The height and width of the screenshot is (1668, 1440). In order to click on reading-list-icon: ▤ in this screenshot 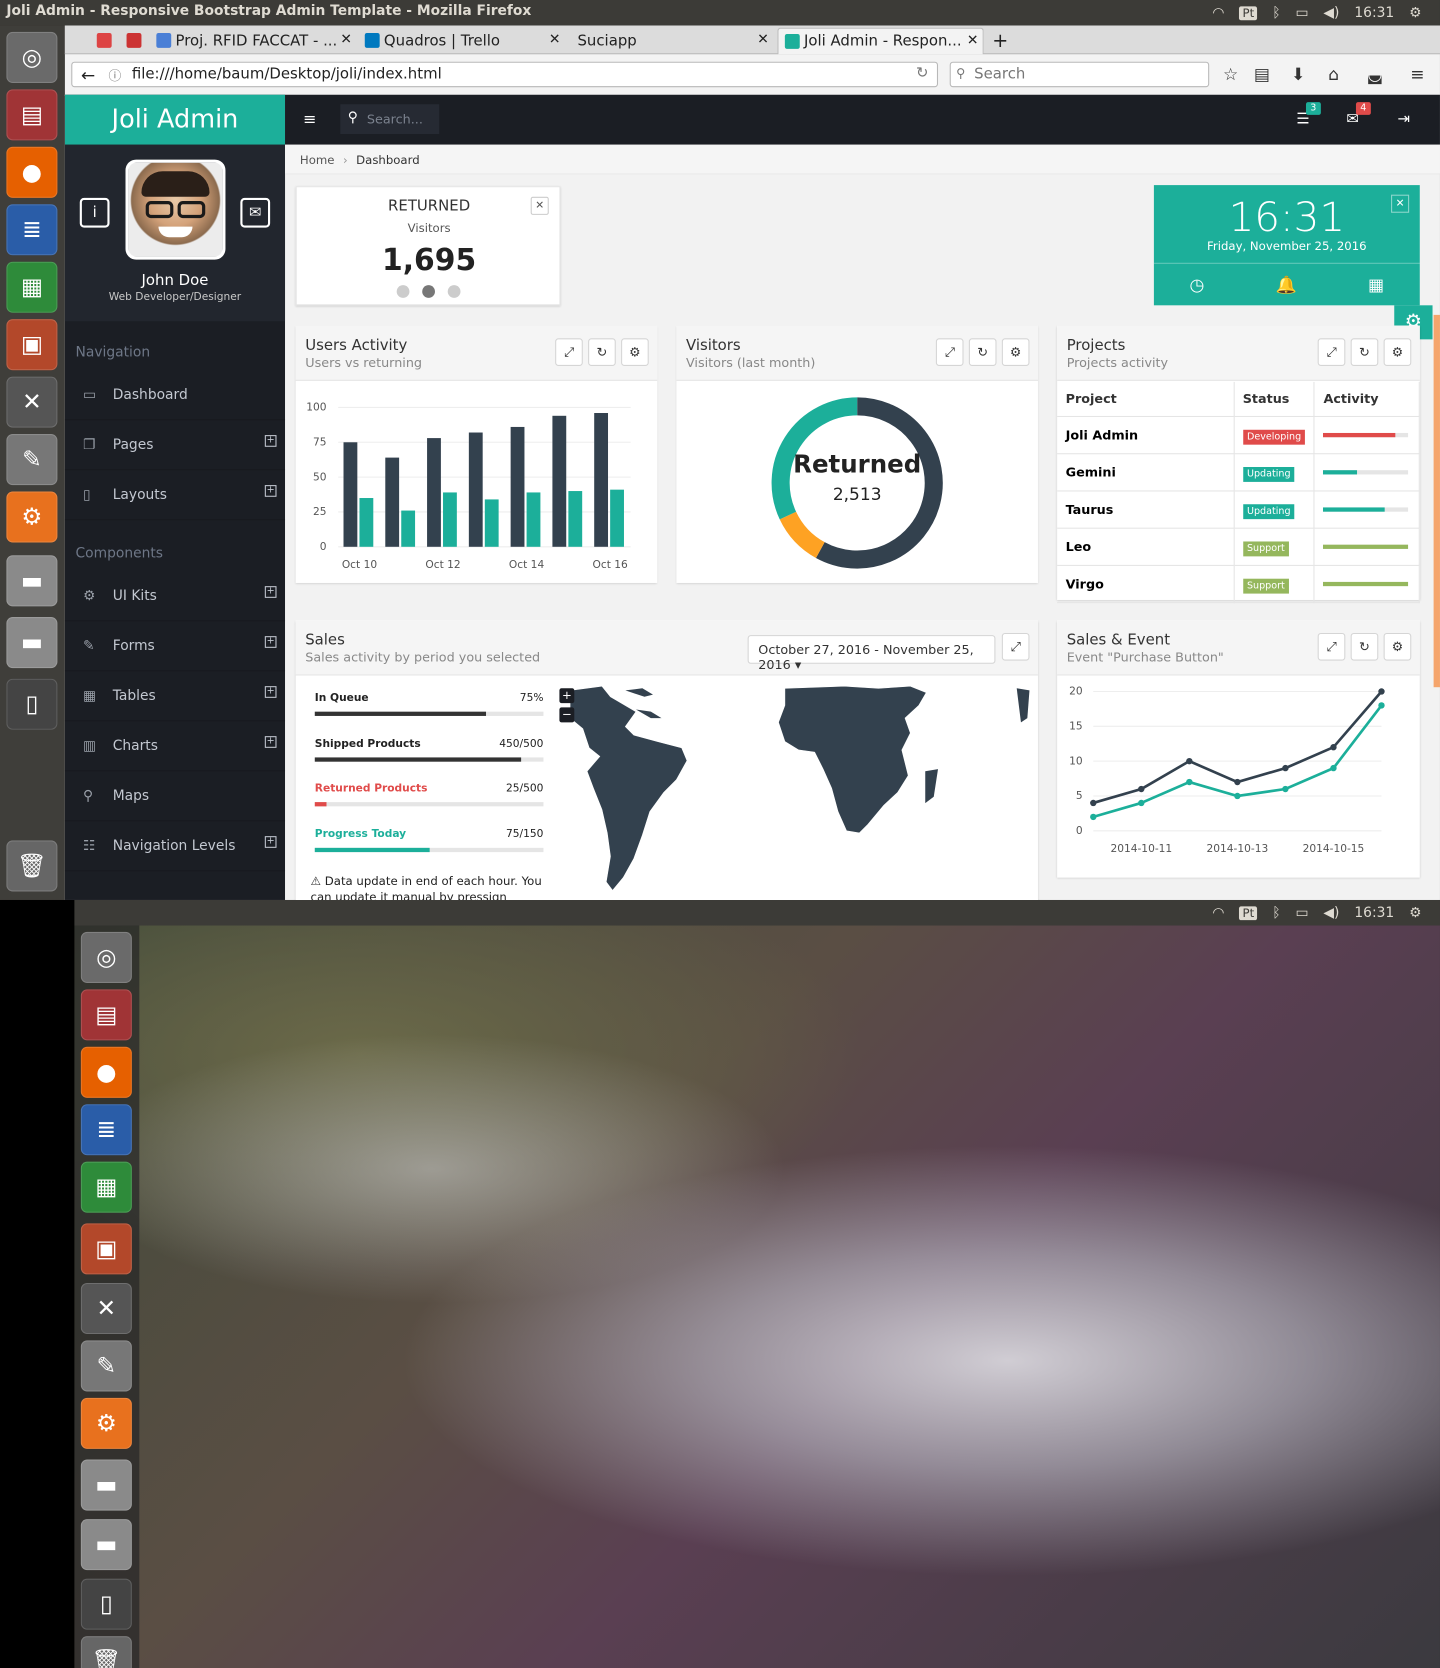, I will do `click(1262, 74)`.